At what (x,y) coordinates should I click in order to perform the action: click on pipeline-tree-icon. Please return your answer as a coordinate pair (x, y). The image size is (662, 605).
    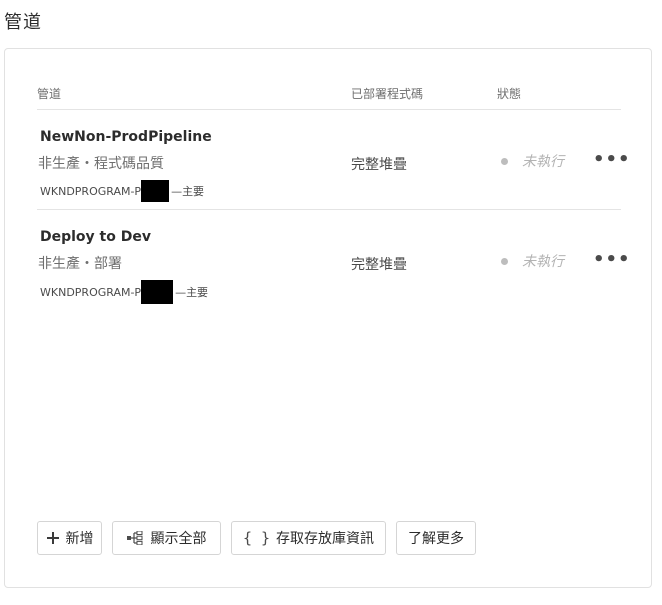
    Looking at the image, I should click on (135, 538).